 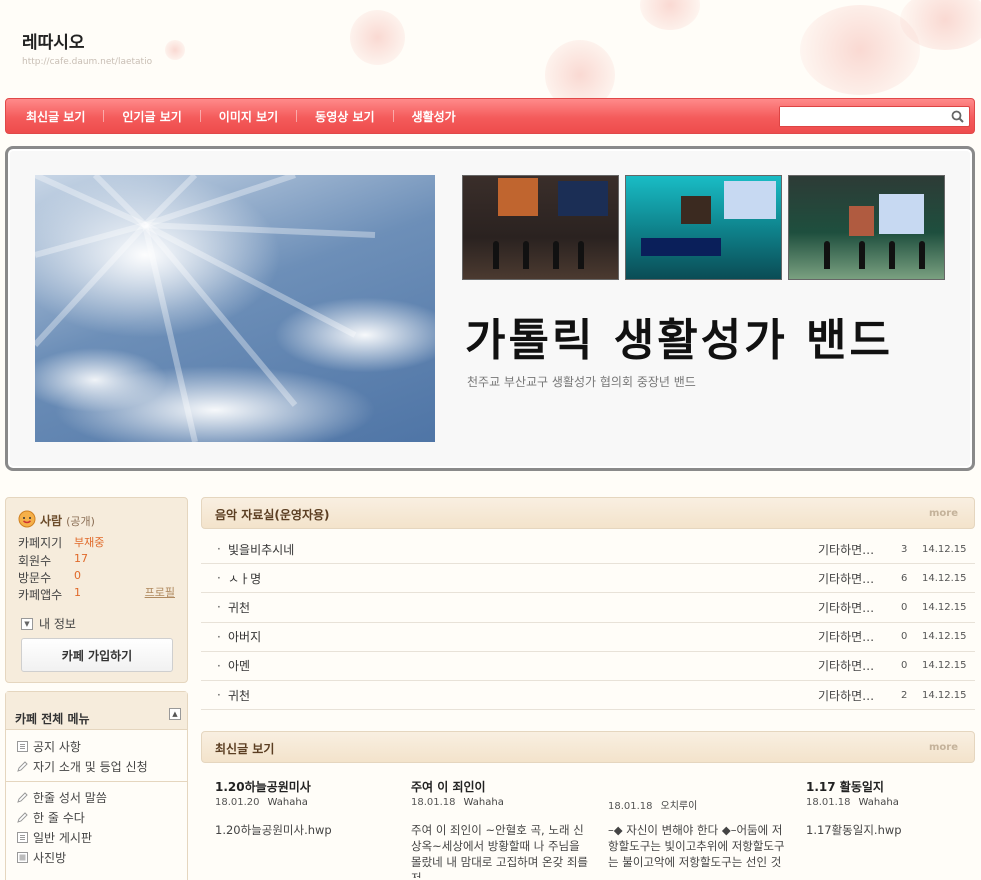 What do you see at coordinates (581, 382) in the screenshot?
I see `banner-subtitle: 천주교 부산교구 생활성가 협의회 중장년 밴드` at bounding box center [581, 382].